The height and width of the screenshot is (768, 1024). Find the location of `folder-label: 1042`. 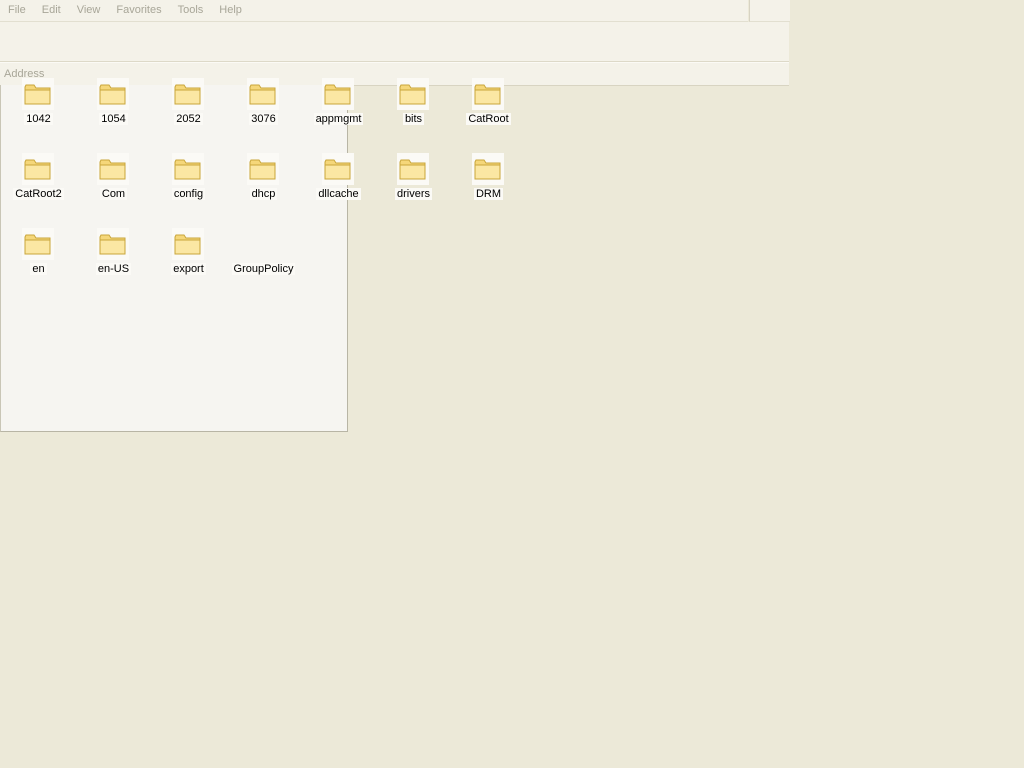

folder-label: 1042 is located at coordinates (38, 119).